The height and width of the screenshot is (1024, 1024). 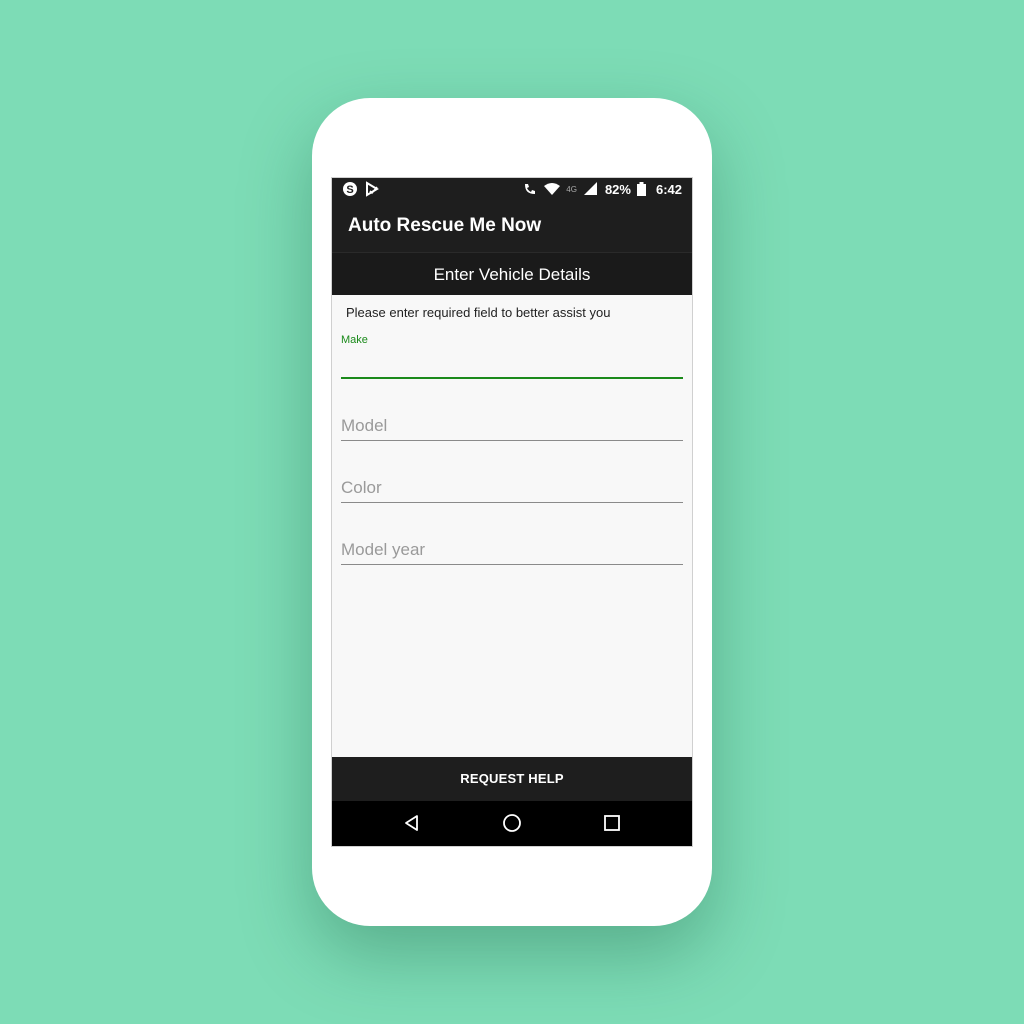 What do you see at coordinates (512, 273) in the screenshot?
I see `page-title: Enter Vehicle Details` at bounding box center [512, 273].